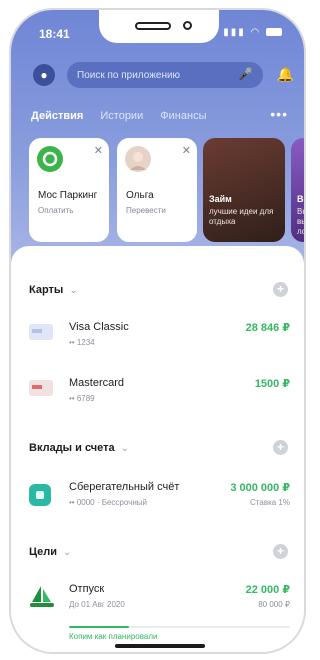 This screenshot has width=320, height=660. I want to click on card-number: •• 1234, so click(82, 342).